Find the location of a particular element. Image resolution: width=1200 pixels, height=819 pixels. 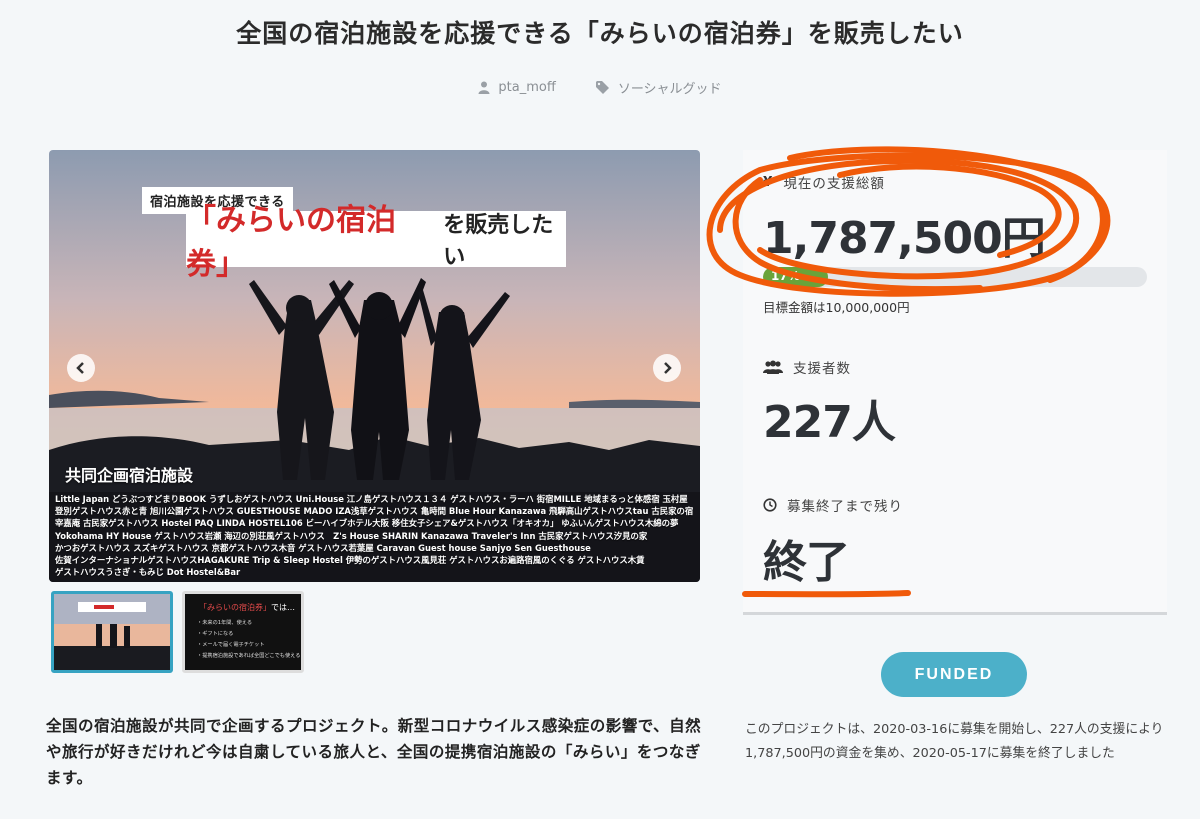

list-item: ・ギフトになる is located at coordinates (215, 634).